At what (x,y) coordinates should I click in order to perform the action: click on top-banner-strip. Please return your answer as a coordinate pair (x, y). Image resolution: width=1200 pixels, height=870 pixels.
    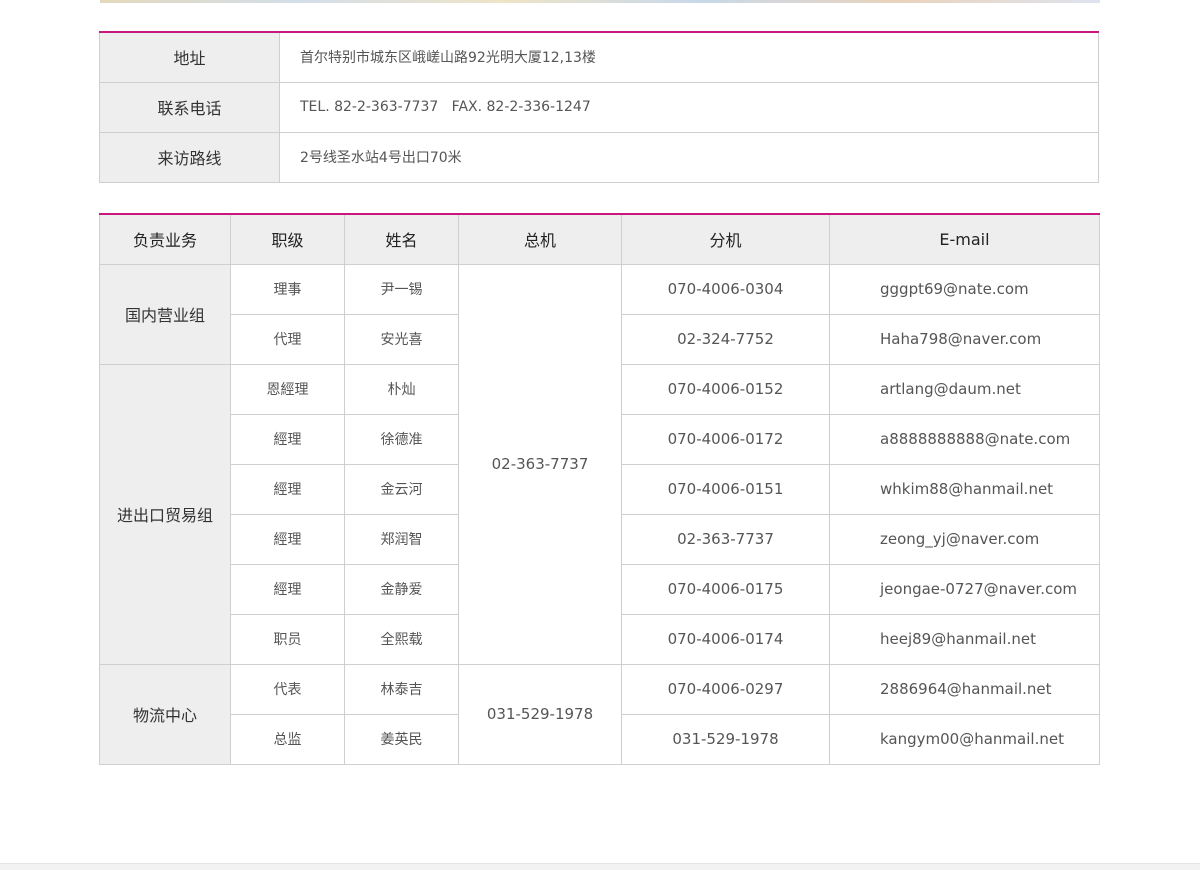
    Looking at the image, I should click on (600, 1).